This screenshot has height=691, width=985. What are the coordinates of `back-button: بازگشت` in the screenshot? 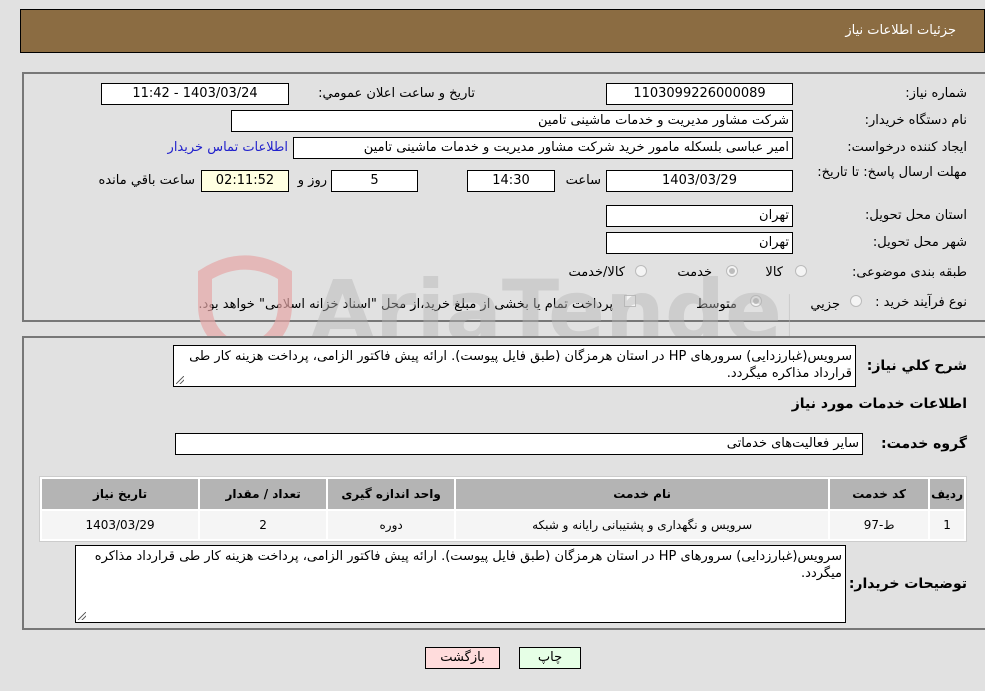 It's located at (462, 658).